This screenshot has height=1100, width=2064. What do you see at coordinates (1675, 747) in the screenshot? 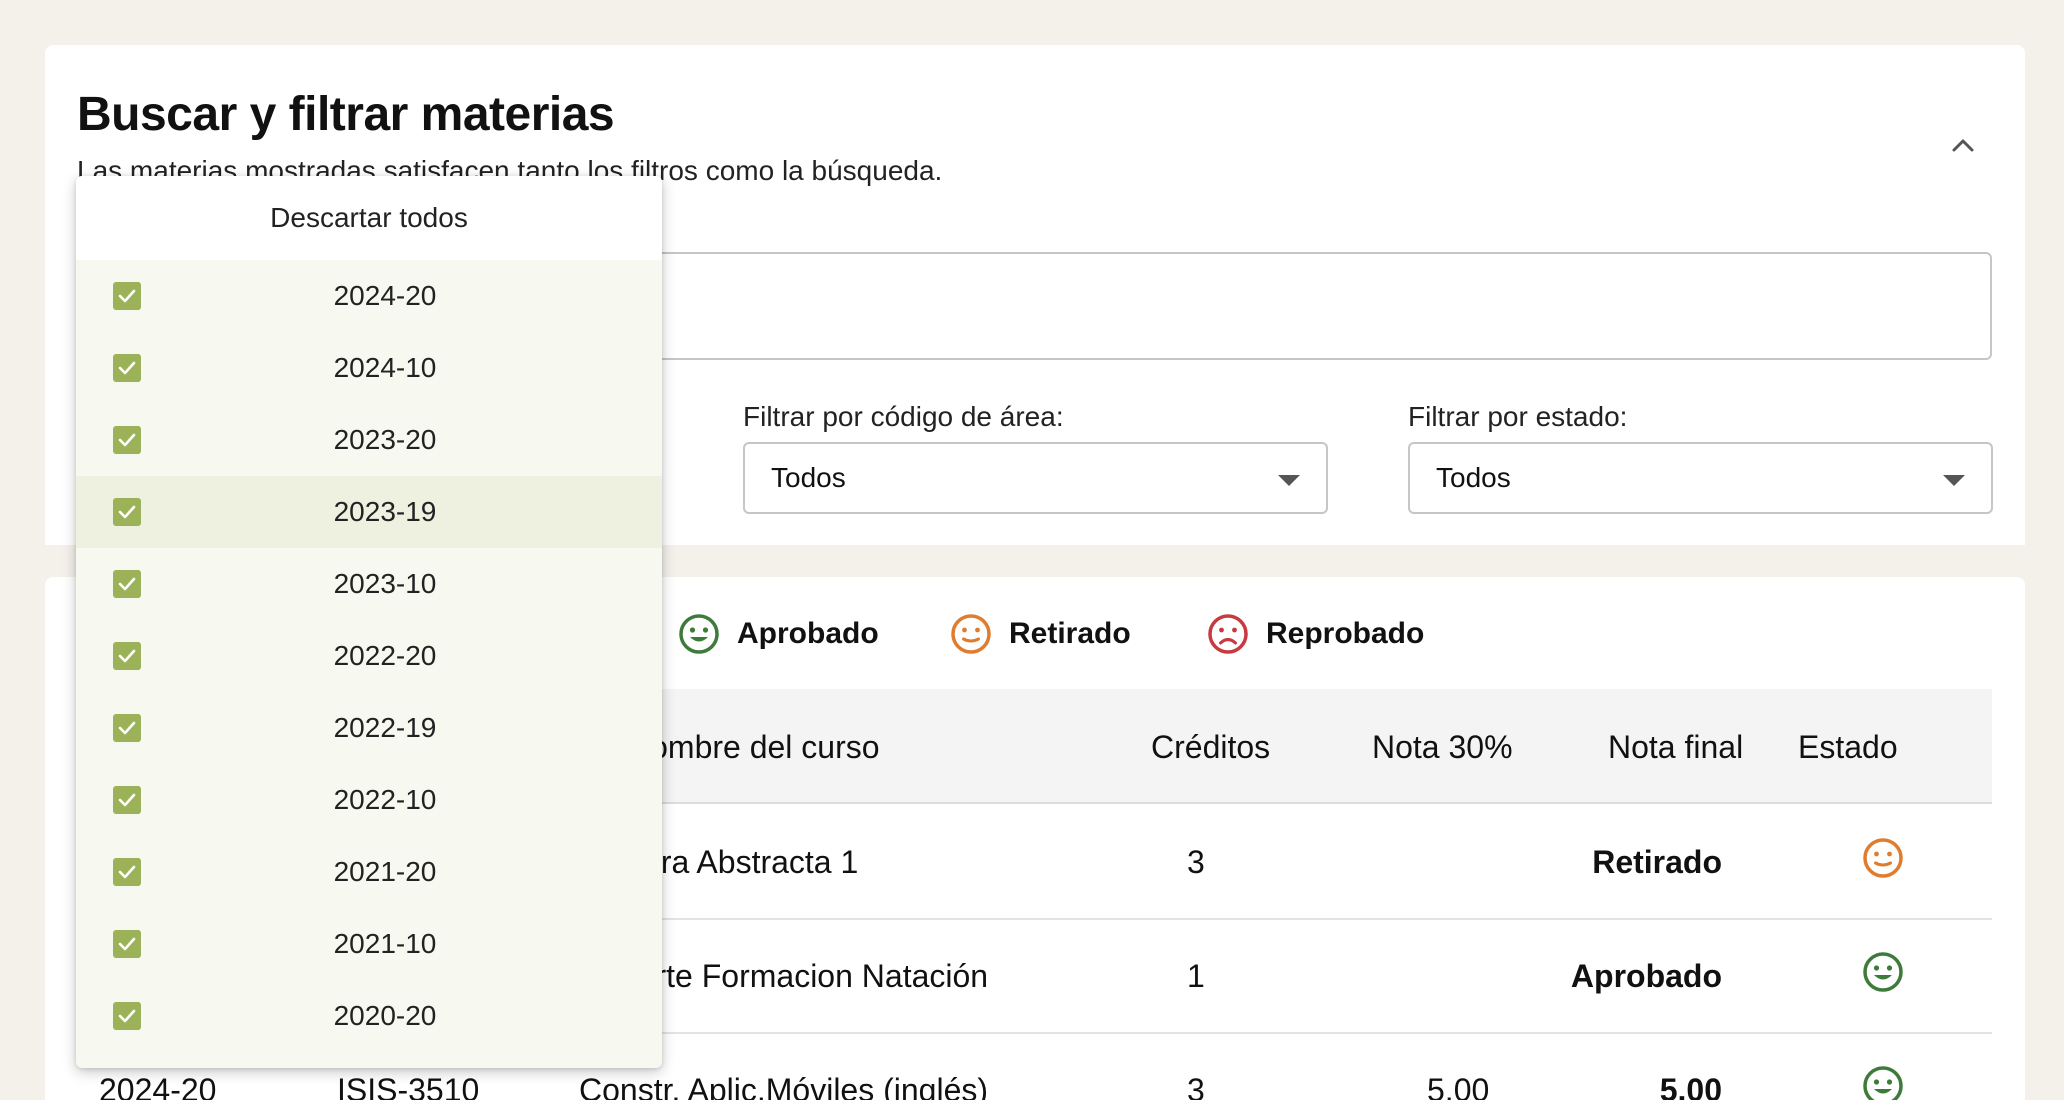
I see `header-final-grade: Nota final` at bounding box center [1675, 747].